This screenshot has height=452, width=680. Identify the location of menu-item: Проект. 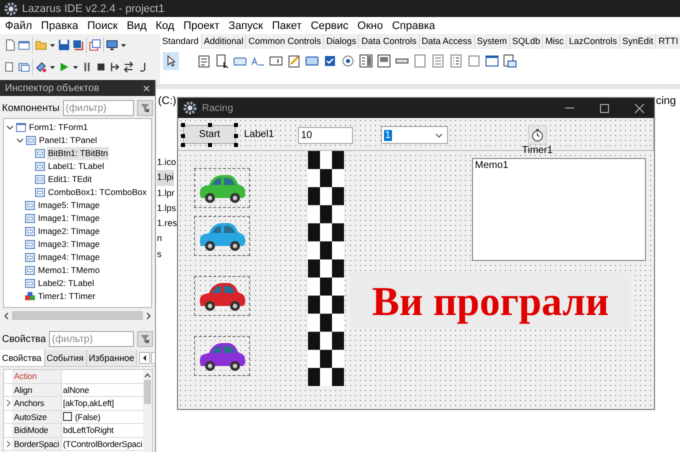
(201, 26).